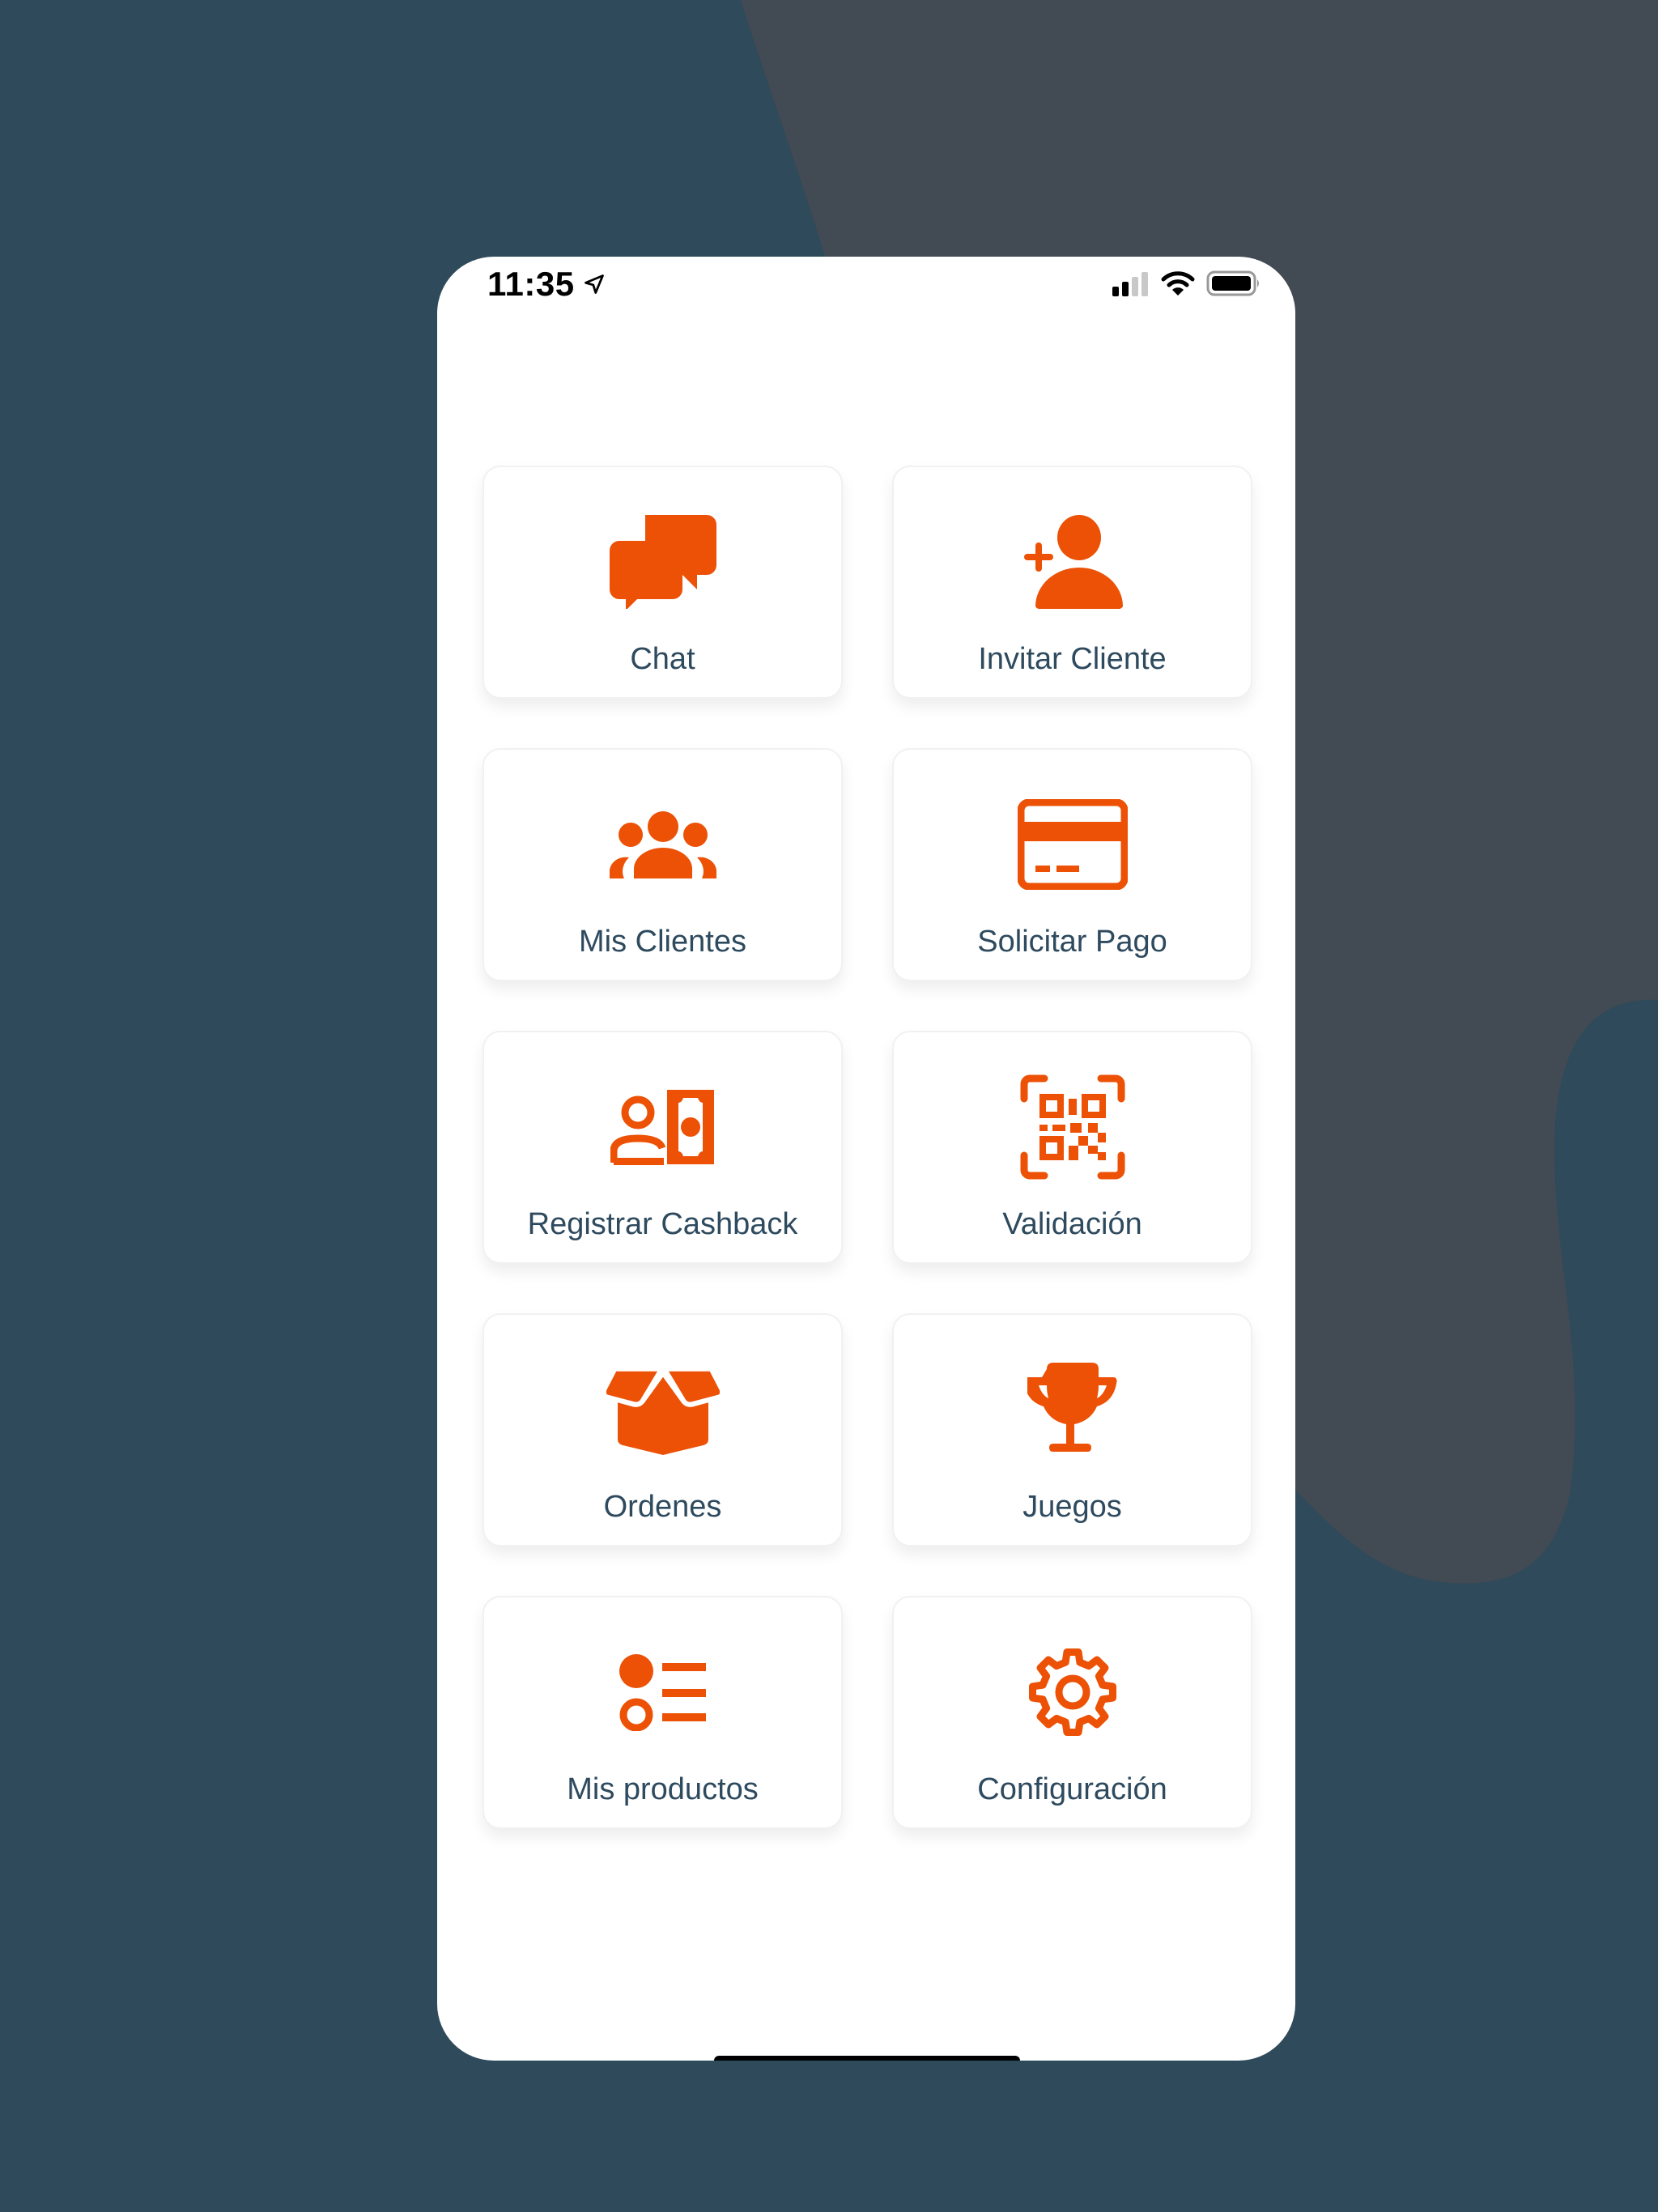 The width and height of the screenshot is (1658, 2212). I want to click on menu-item-label: Validación, so click(1072, 1224).